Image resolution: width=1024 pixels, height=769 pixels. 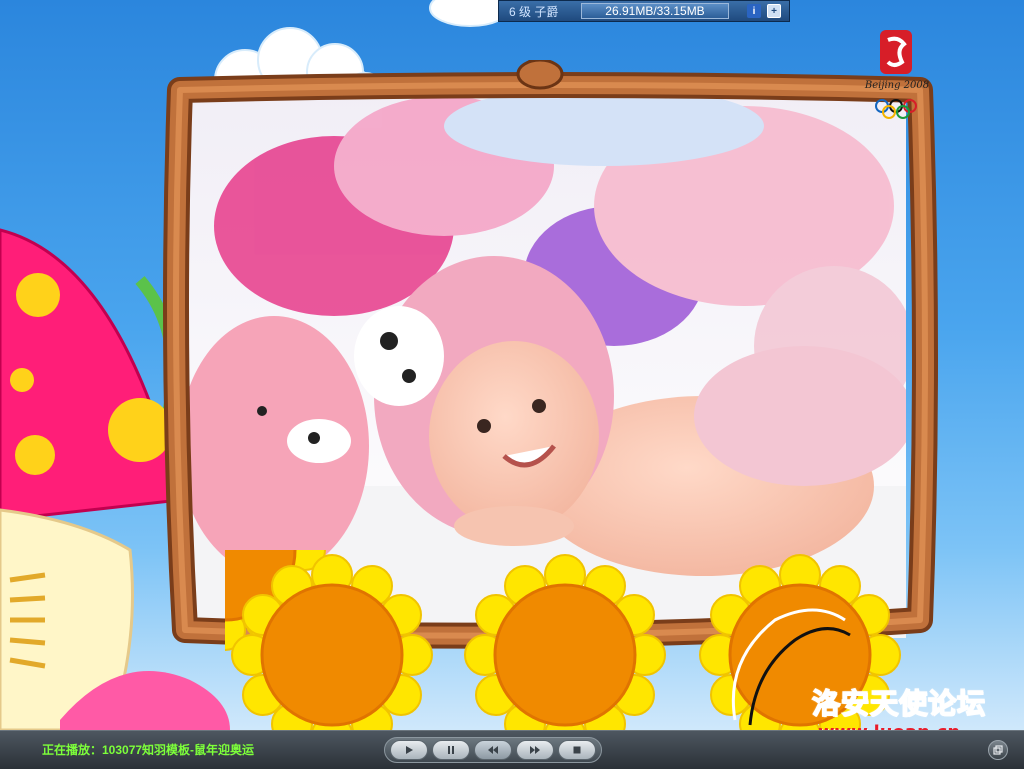 I want to click on beijing-2008-text: Beijing 2008, so click(x=897, y=85).